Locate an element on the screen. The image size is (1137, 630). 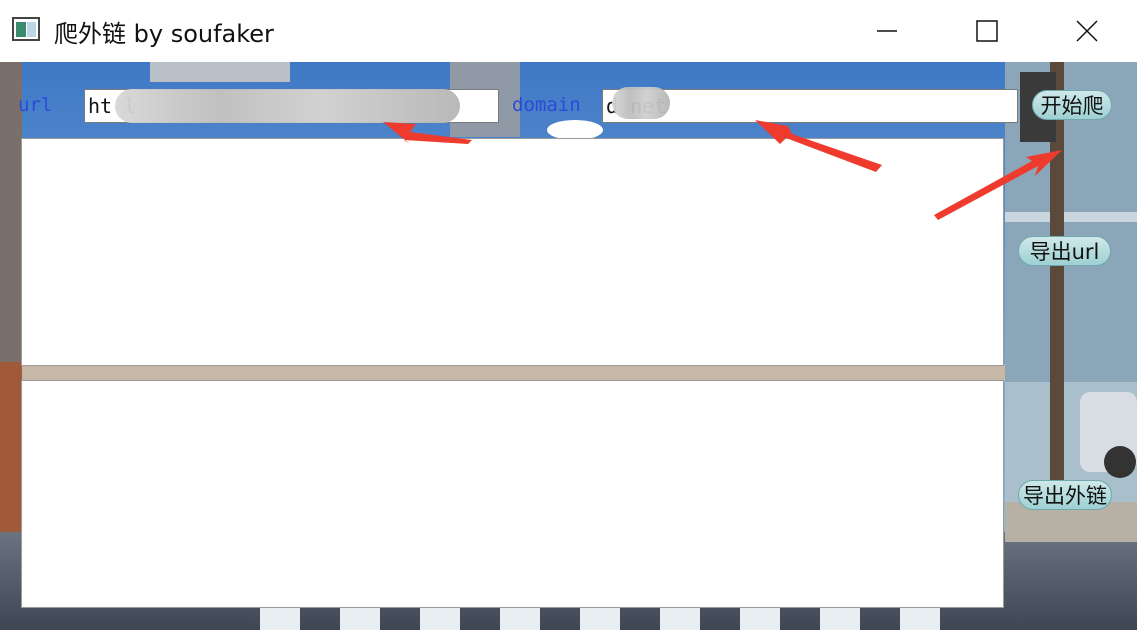
close-icon is located at coordinates (1087, 31).